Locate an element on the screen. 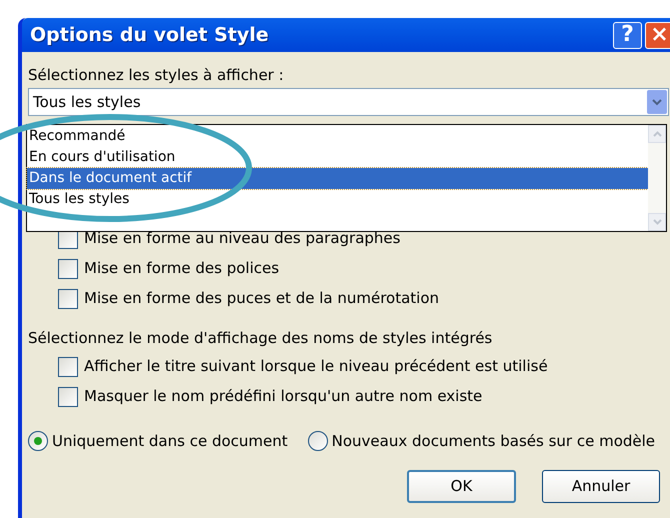 This screenshot has width=670, height=518. section-label: Sélectionnez le mode d'affichage des noms de styles intégrés is located at coordinates (261, 338).